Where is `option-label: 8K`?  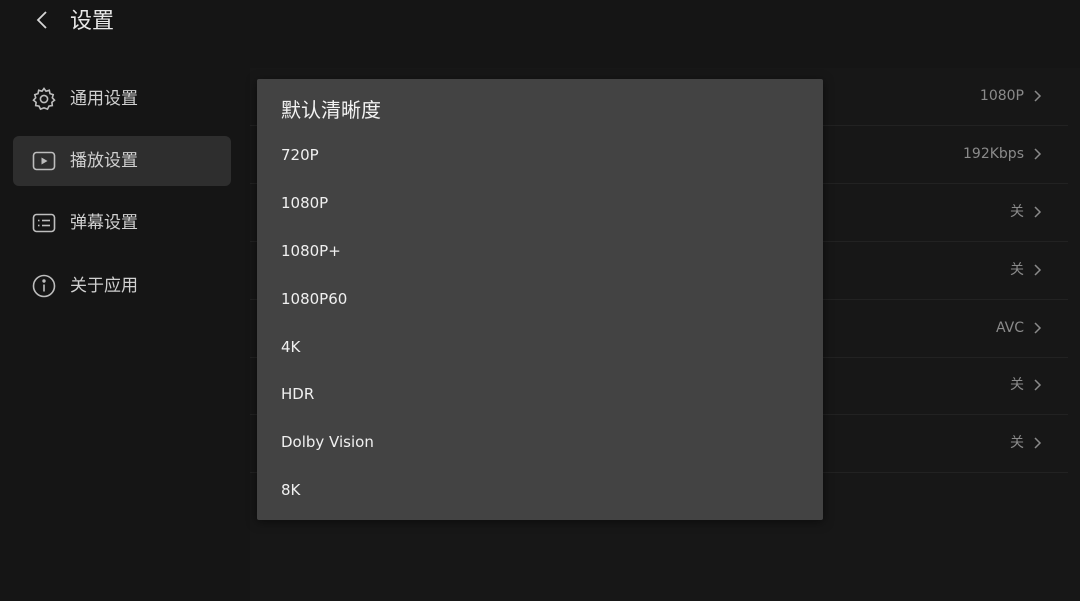 option-label: 8K is located at coordinates (291, 490).